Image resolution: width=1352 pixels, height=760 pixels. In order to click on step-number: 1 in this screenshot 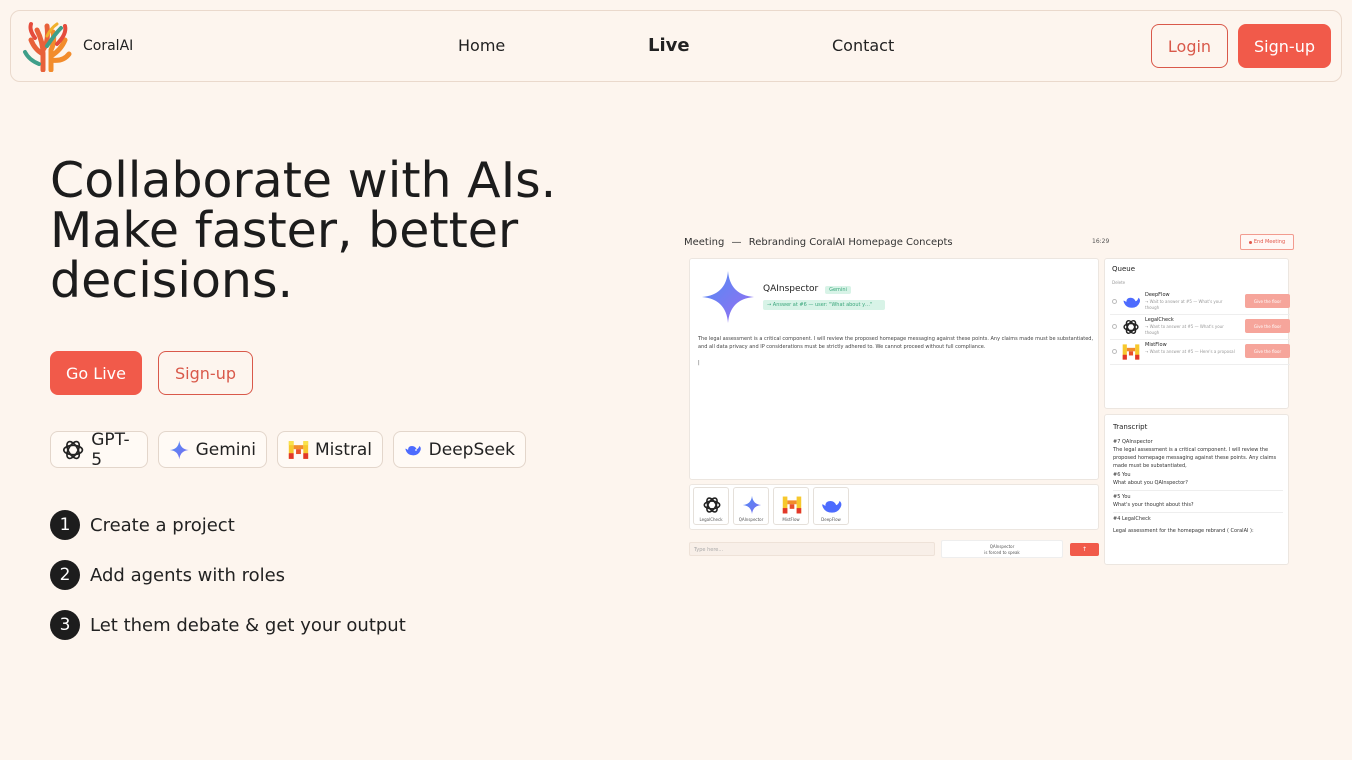, I will do `click(65, 525)`.